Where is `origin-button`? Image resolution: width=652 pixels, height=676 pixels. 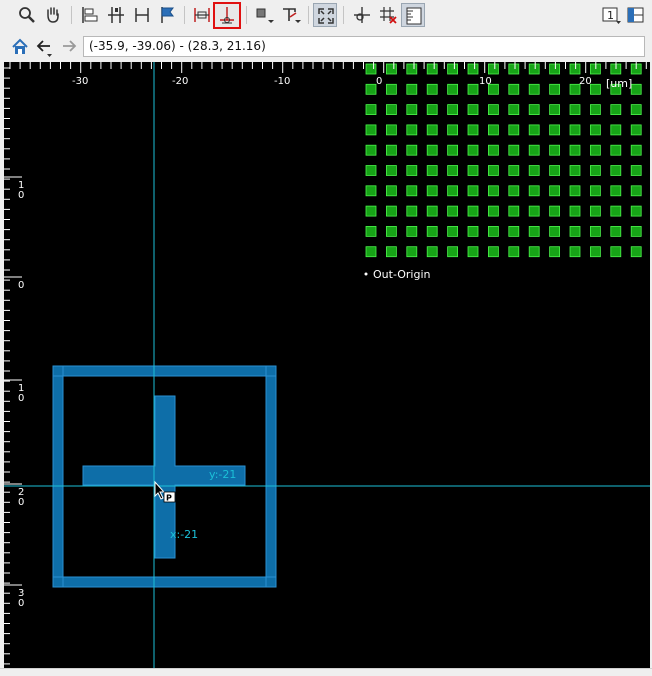 origin-button is located at coordinates (362, 15).